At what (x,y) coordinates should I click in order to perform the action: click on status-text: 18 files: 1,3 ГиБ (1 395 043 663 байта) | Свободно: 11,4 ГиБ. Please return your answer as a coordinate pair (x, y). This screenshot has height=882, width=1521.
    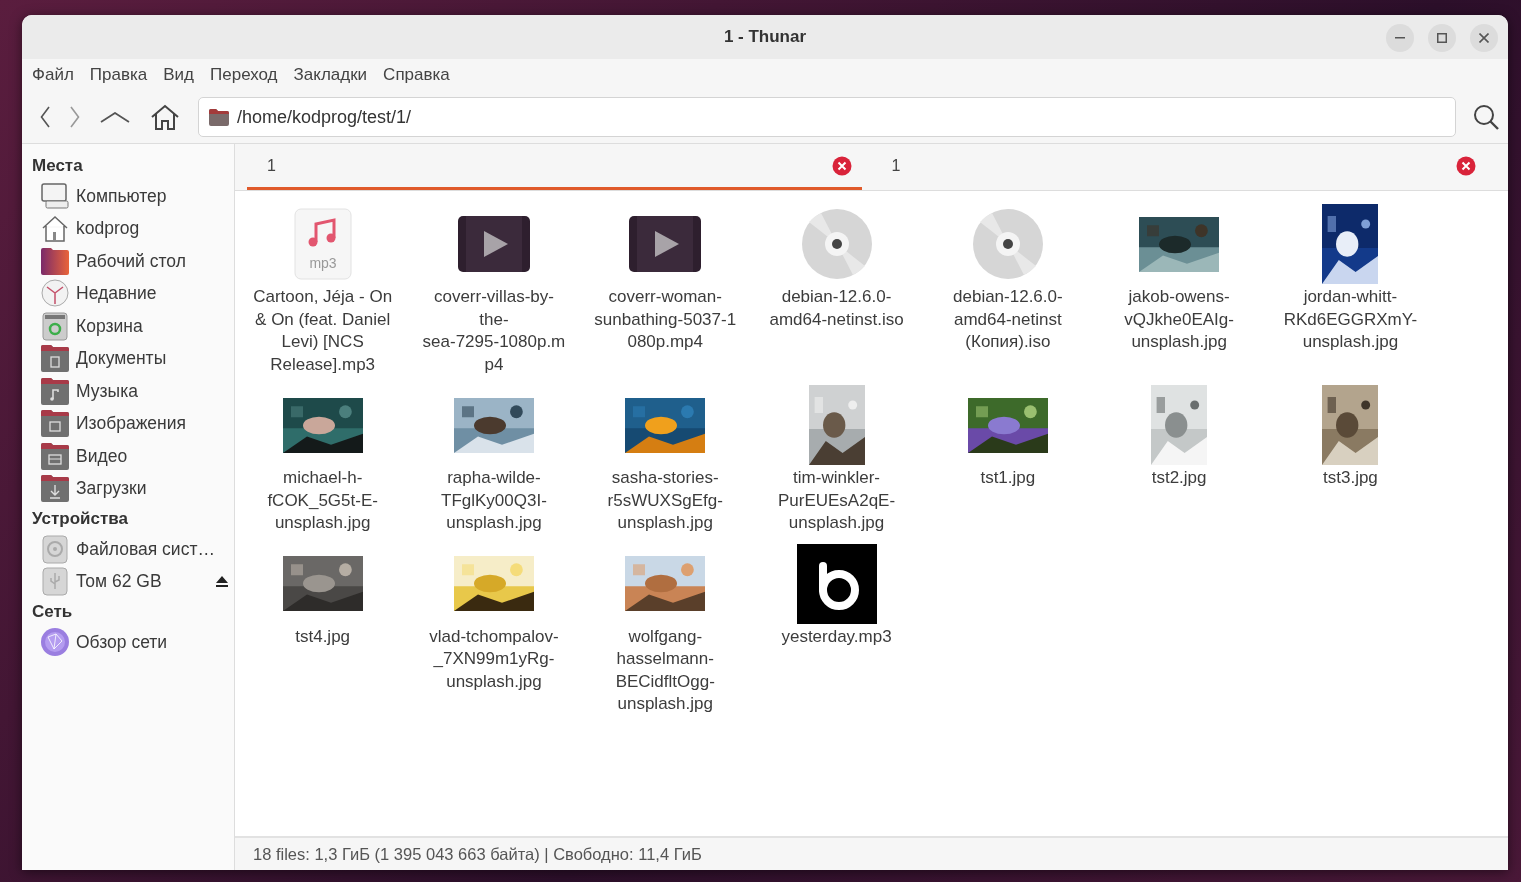
    Looking at the image, I should click on (477, 854).